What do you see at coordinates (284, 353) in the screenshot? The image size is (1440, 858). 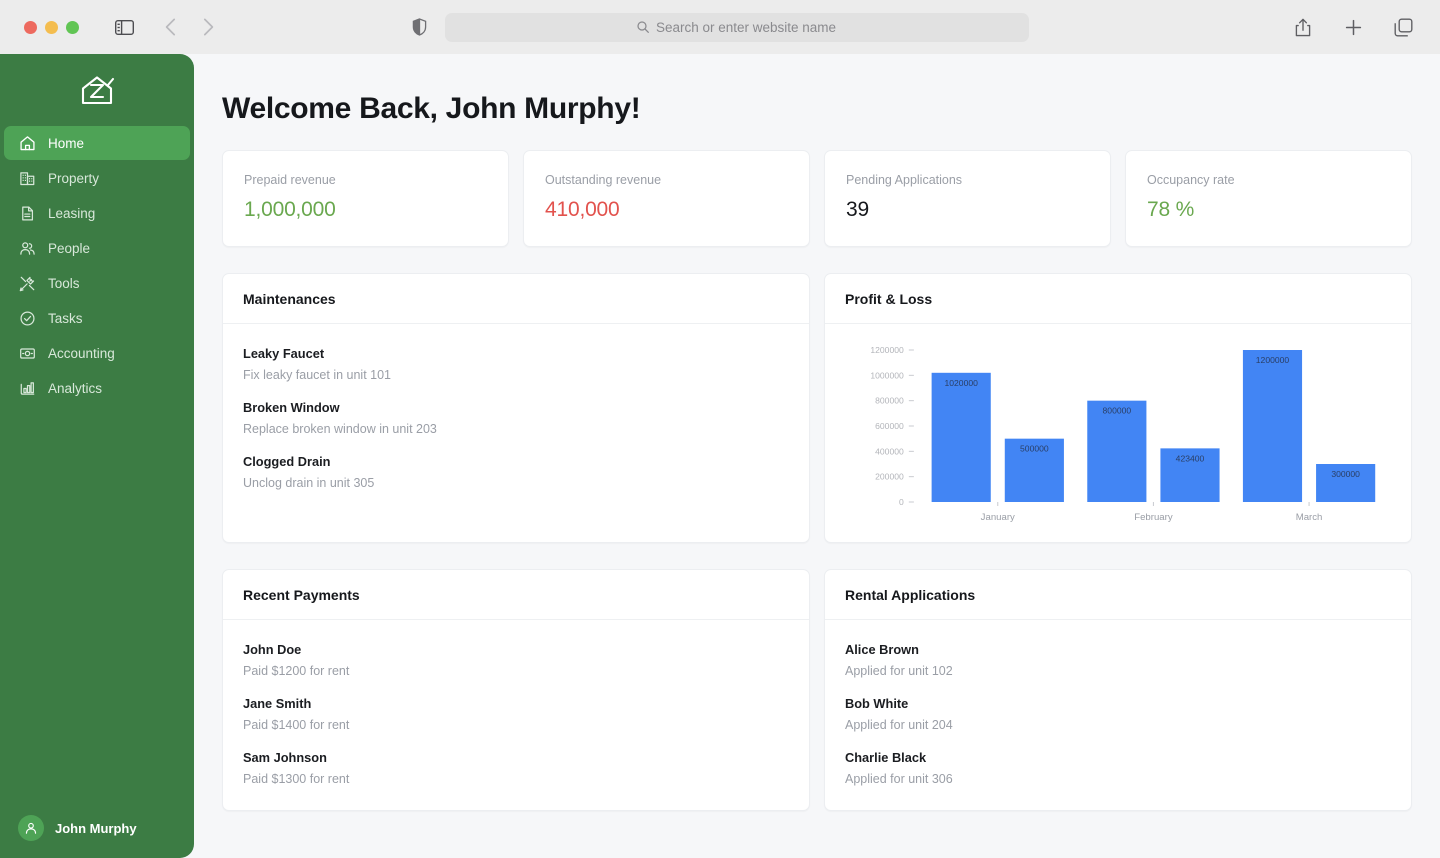 I see `list-item-title: Leaky Faucet` at bounding box center [284, 353].